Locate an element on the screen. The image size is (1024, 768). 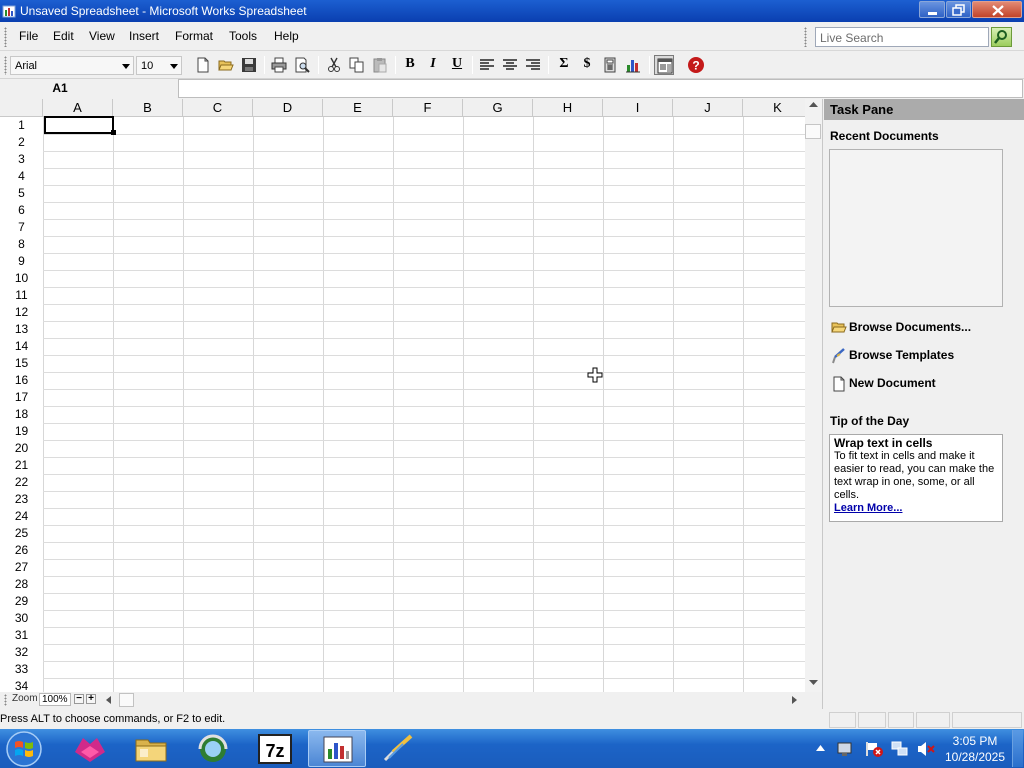
task-pane-toggle is located at coordinates (664, 65).